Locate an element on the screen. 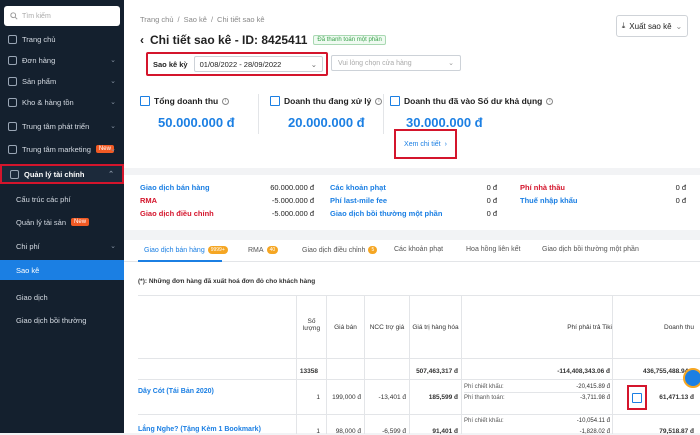 This screenshot has width=700, height=435. stat-total-revenue-label: Tổng doanh thu i is located at coordinates (185, 101).